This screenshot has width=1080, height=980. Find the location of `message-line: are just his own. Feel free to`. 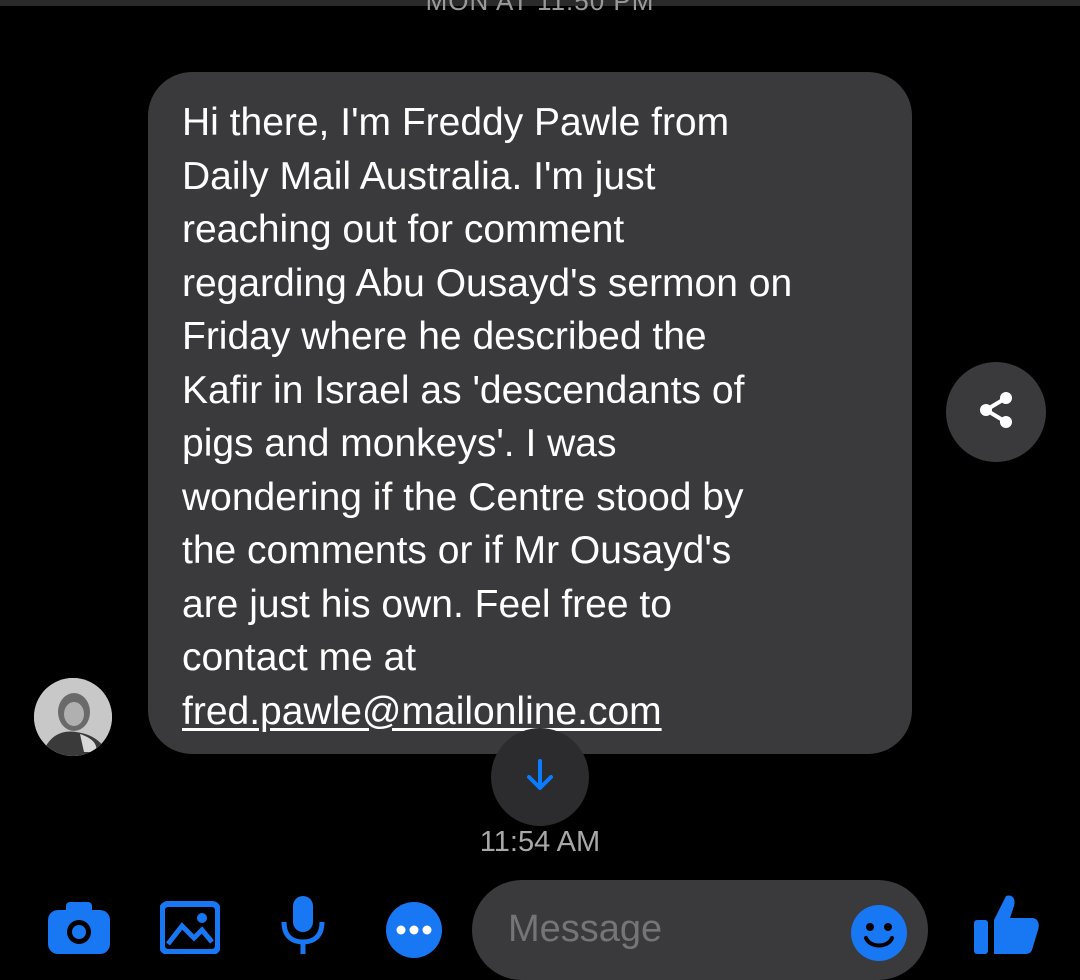

message-line: are just his own. Feel free to is located at coordinates (427, 604).